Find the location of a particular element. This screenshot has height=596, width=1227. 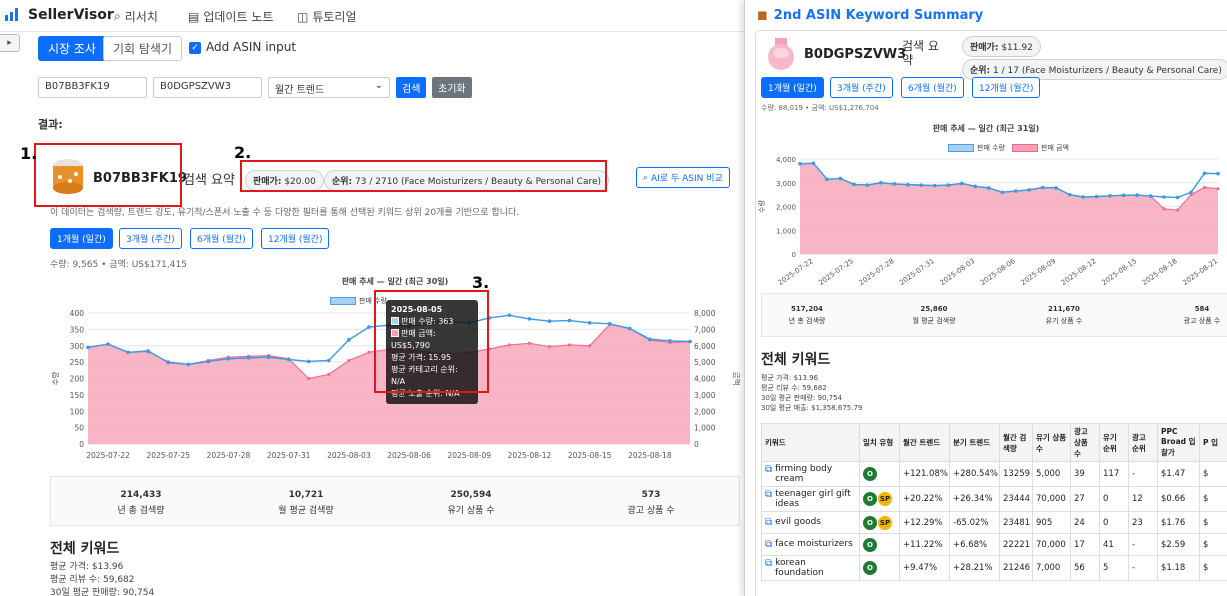

column-header: 분기 트렌드 is located at coordinates (974, 442).